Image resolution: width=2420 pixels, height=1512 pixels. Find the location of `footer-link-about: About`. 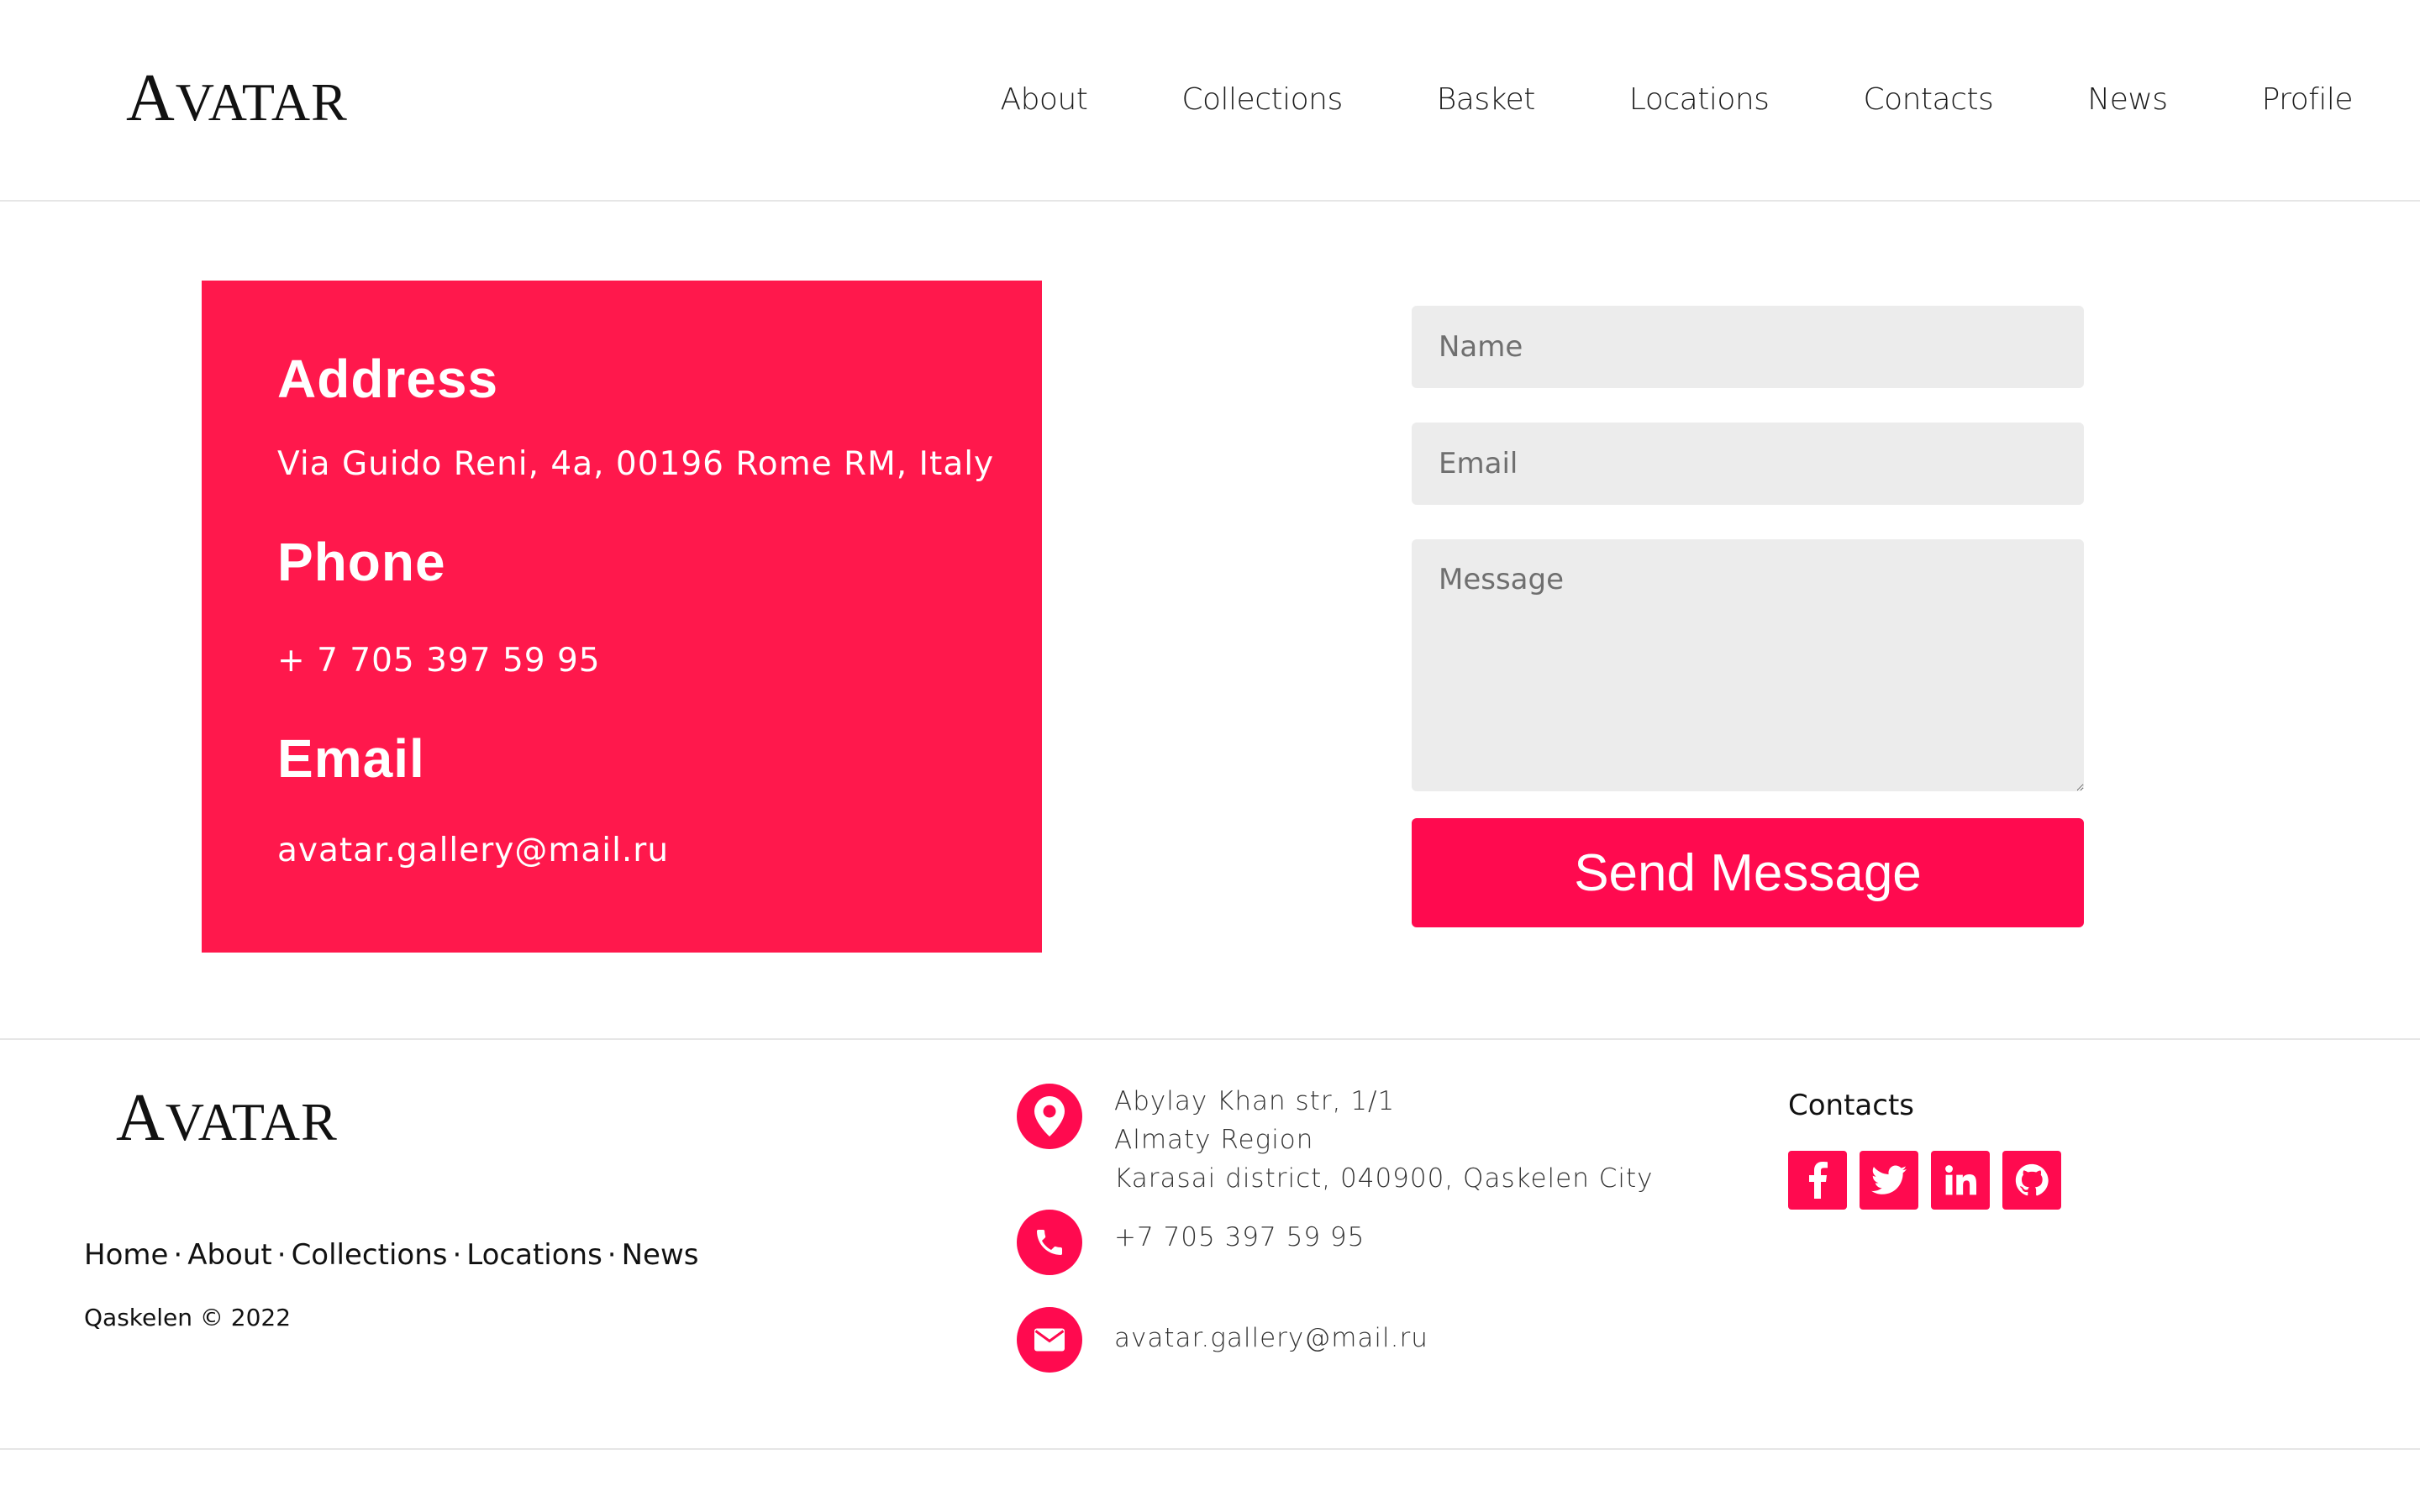

footer-link-about: About is located at coordinates (229, 1255).